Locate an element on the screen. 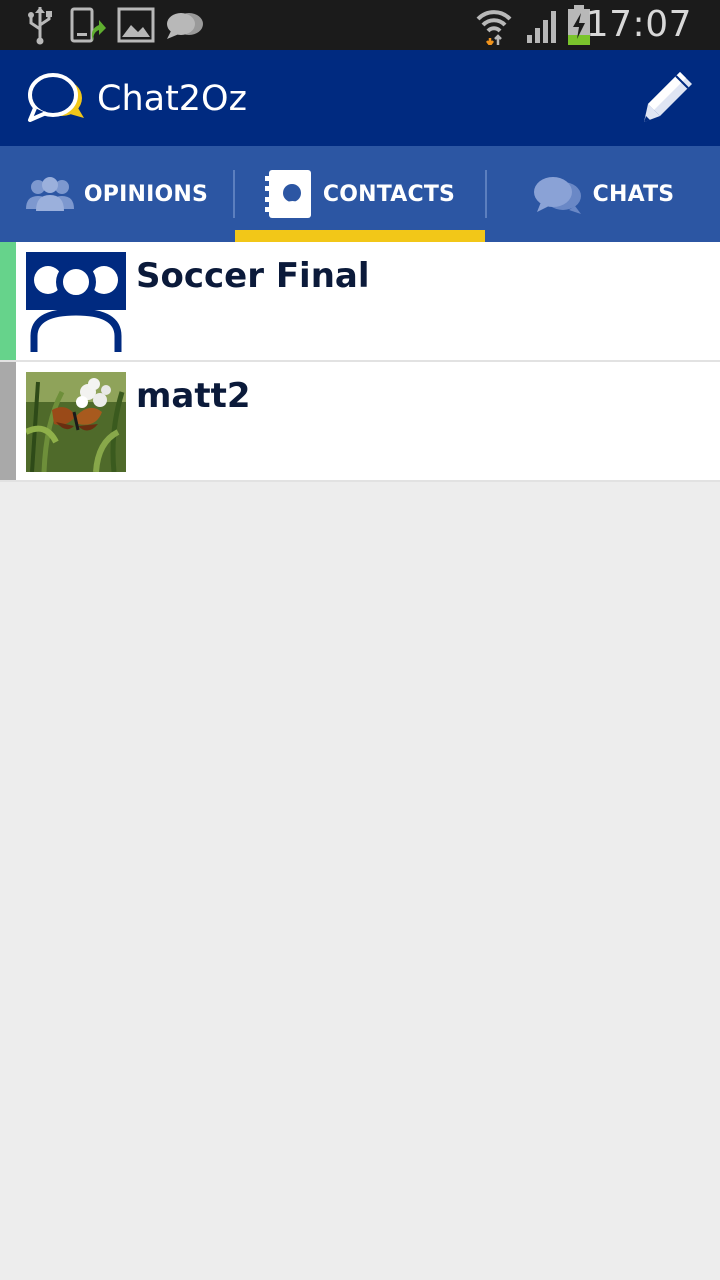 This screenshot has width=720, height=1280. tab-contacts: CONTACTS is located at coordinates (360, 194).